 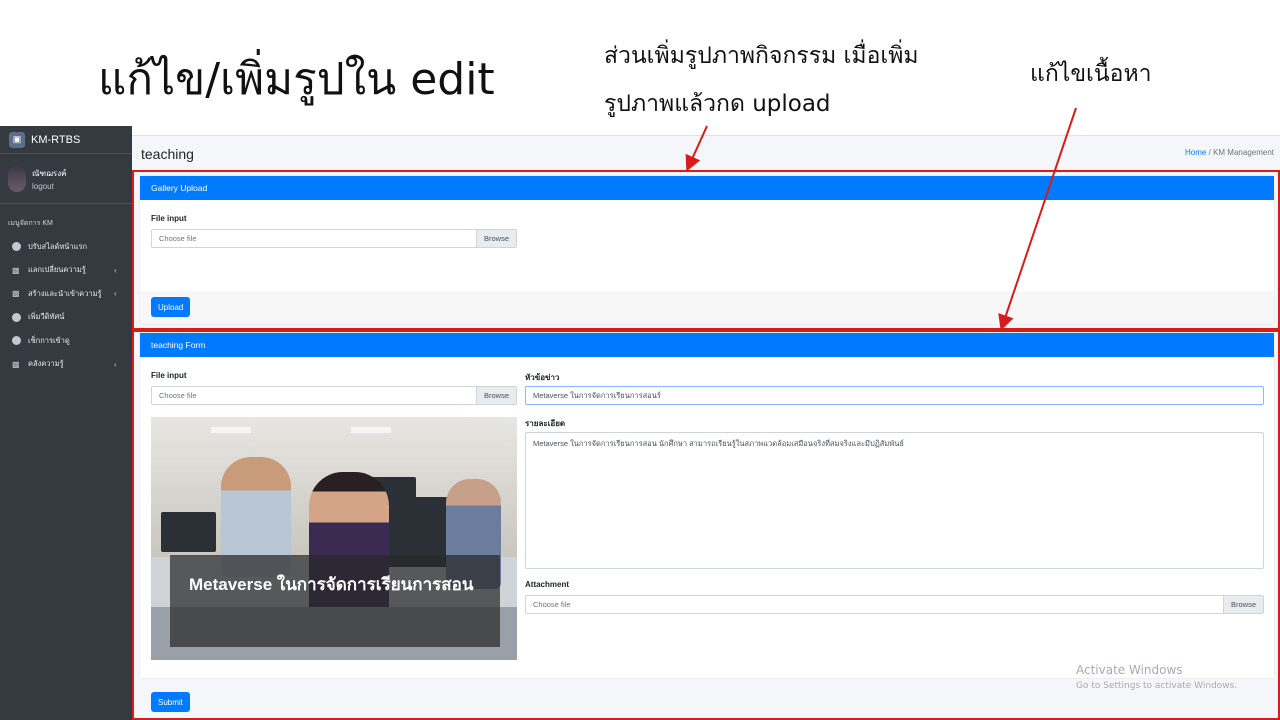 What do you see at coordinates (1243, 152) in the screenshot?
I see `breadcrumb-current: KM Management` at bounding box center [1243, 152].